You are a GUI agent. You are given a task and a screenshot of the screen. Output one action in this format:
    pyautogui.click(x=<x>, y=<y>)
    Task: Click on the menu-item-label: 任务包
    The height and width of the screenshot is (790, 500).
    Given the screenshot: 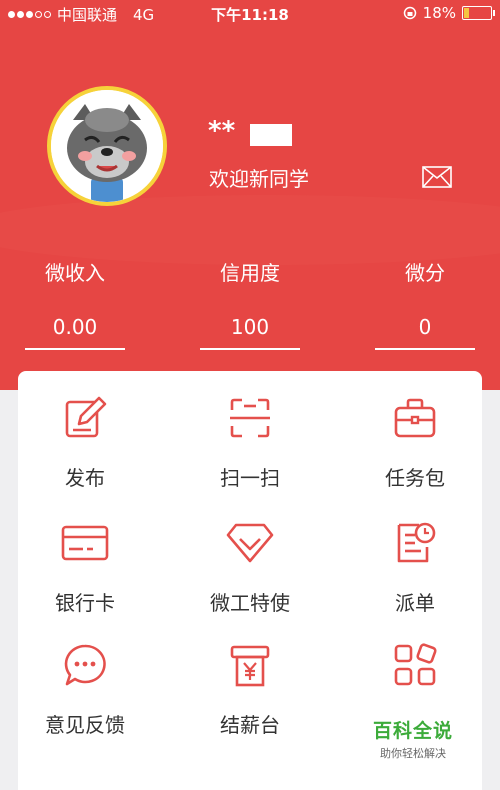 What is the action you would take?
    pyautogui.click(x=415, y=478)
    